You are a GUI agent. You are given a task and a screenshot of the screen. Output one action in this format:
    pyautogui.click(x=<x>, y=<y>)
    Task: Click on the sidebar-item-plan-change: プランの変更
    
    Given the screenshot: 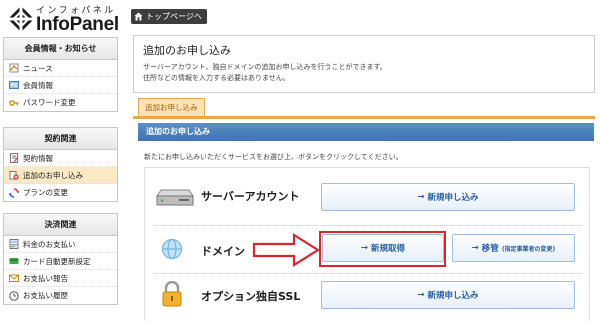 What is the action you would take?
    pyautogui.click(x=60, y=192)
    